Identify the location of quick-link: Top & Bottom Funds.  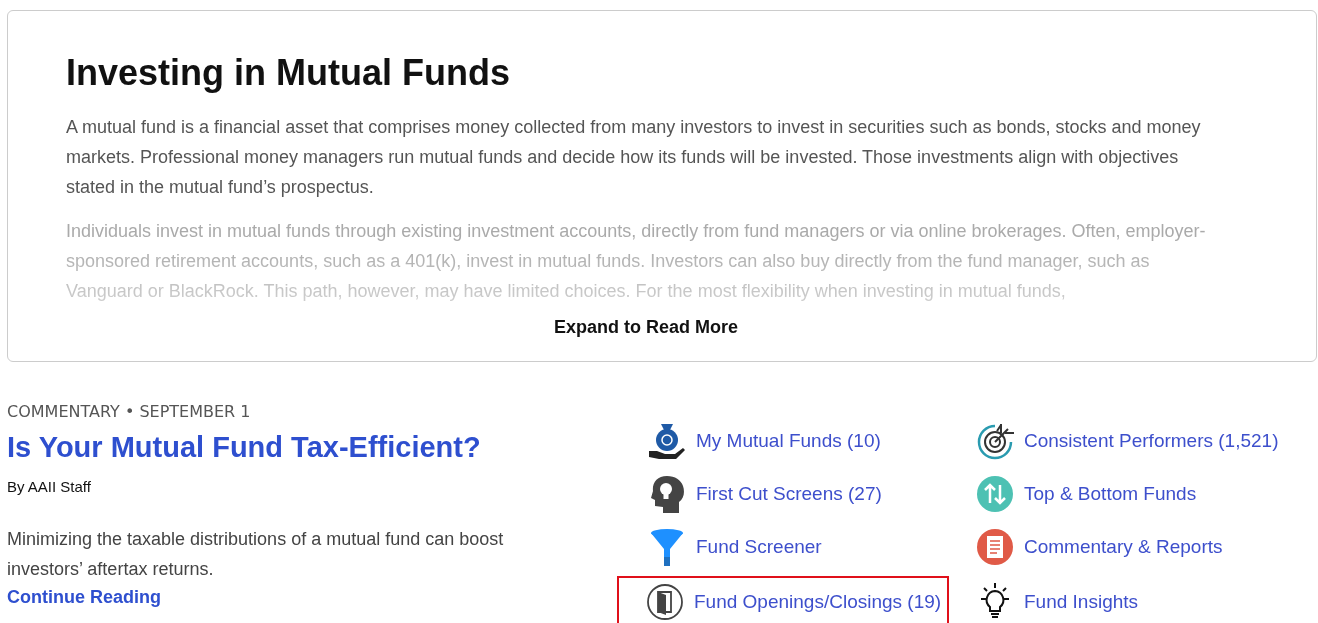
(1088, 494).